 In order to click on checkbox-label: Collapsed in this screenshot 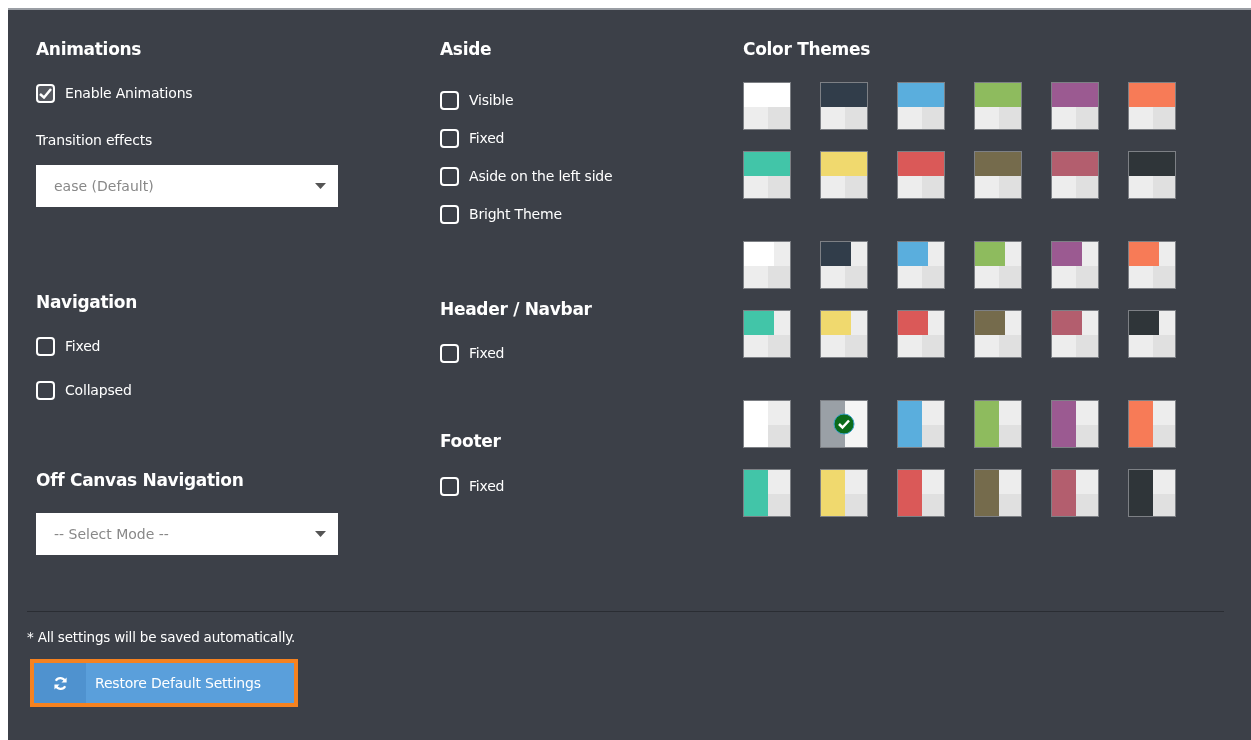, I will do `click(98, 390)`.